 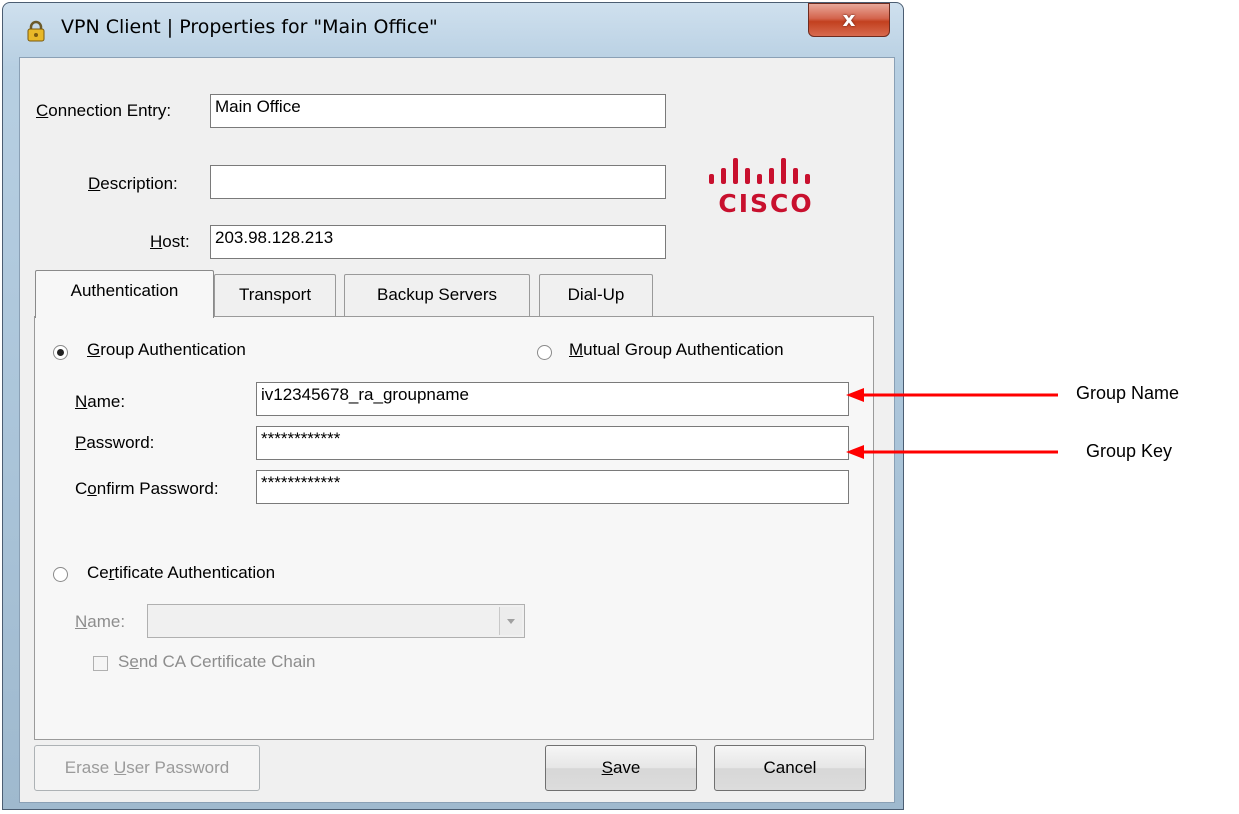 What do you see at coordinates (952, 452) in the screenshot?
I see `group-key-arrow` at bounding box center [952, 452].